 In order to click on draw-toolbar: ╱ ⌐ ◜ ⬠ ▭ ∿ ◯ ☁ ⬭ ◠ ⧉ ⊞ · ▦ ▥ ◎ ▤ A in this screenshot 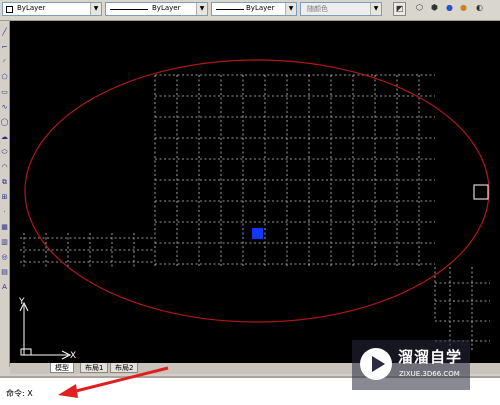, I will do `click(5, 194)`.